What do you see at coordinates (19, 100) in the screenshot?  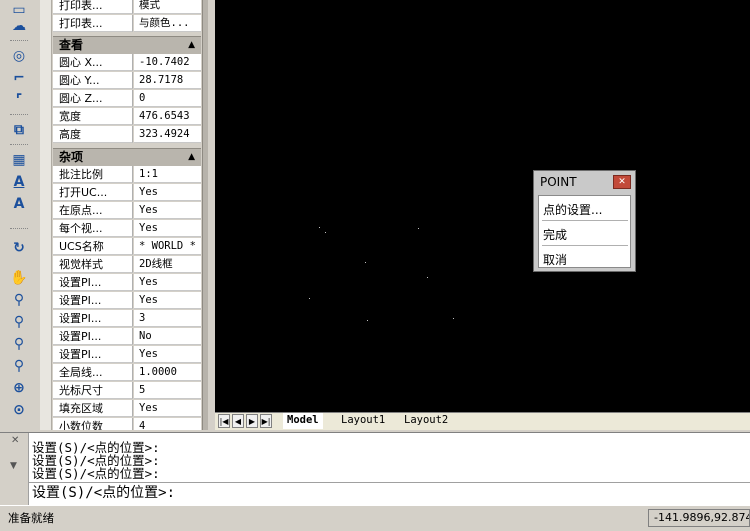 I see `fillet-tool-icon: ⌜` at bounding box center [19, 100].